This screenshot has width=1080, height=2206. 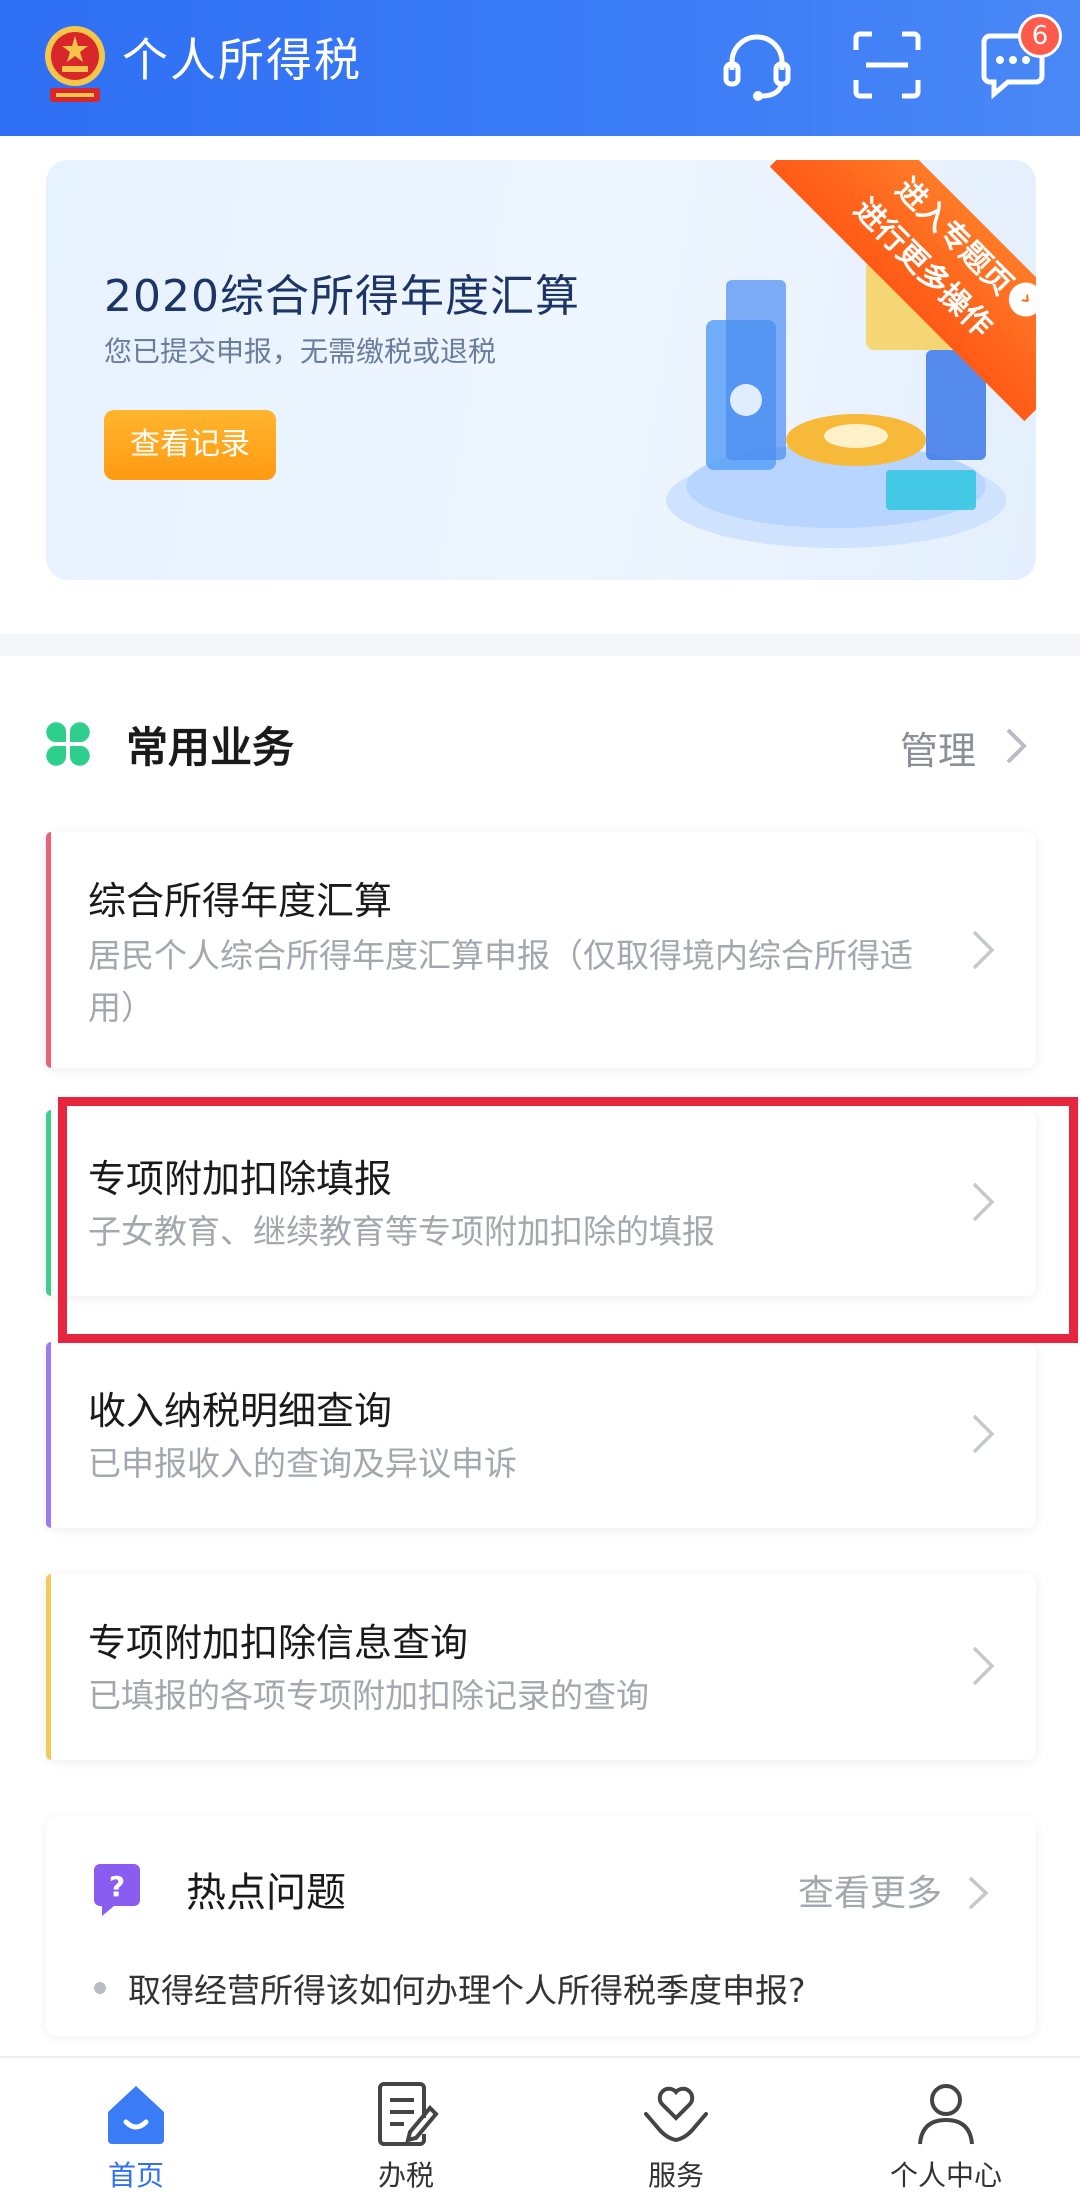 What do you see at coordinates (302, 1463) in the screenshot?
I see `card-description: 已申报收入的查询及异议申诉` at bounding box center [302, 1463].